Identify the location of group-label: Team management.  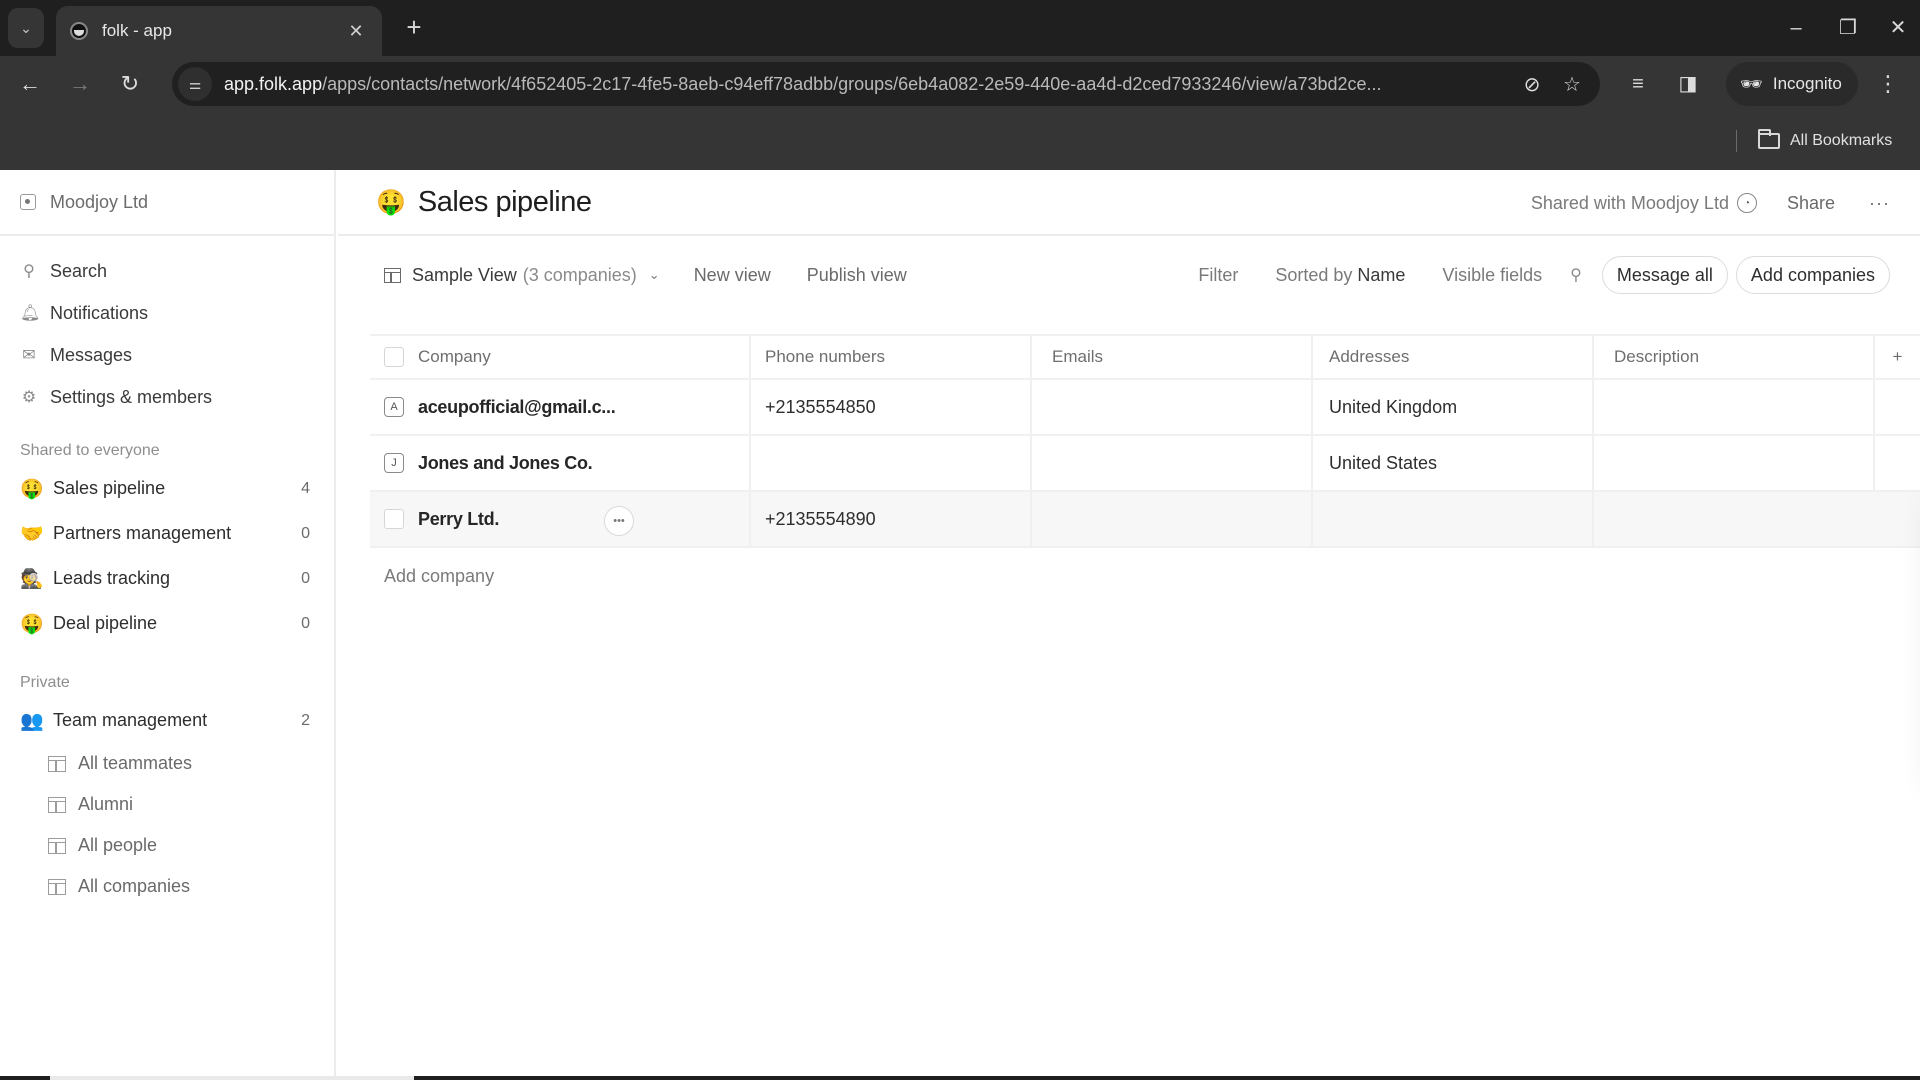
(130, 720).